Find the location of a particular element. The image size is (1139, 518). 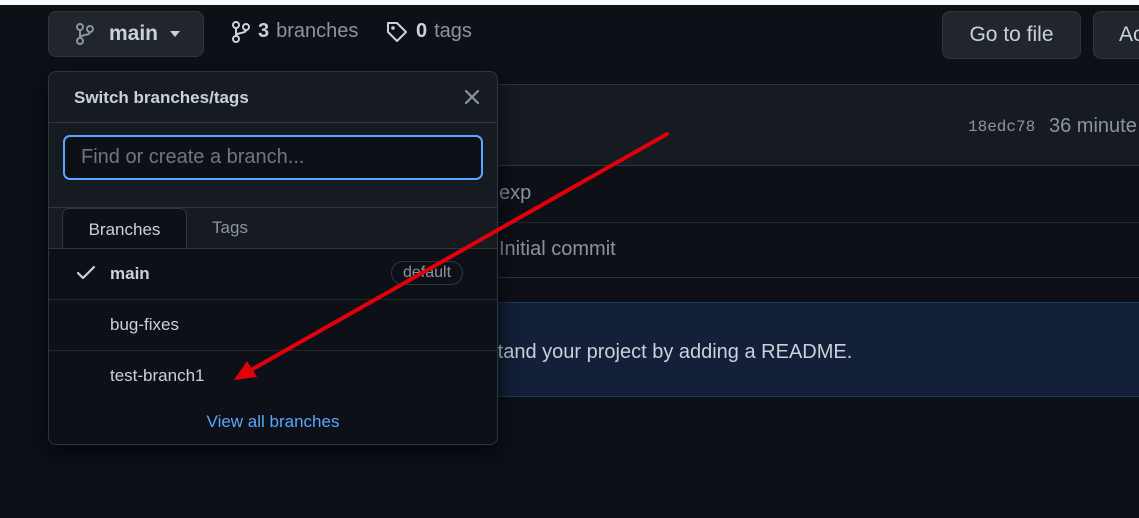

branch-item-test-branch1: test-branch1 is located at coordinates (273, 376).